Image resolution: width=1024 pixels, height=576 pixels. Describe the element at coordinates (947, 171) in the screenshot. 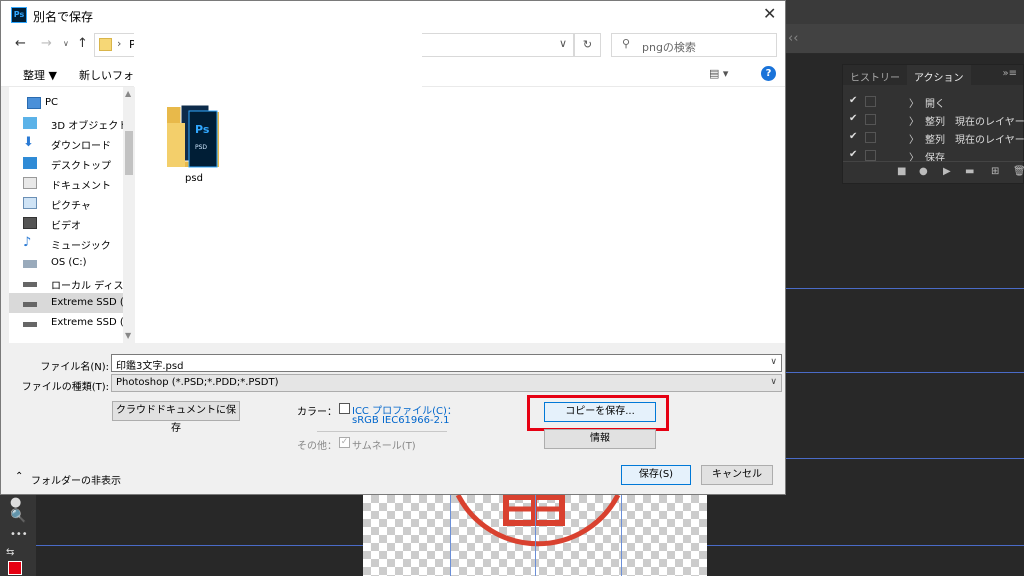

I see `play-icon: ▶` at that location.